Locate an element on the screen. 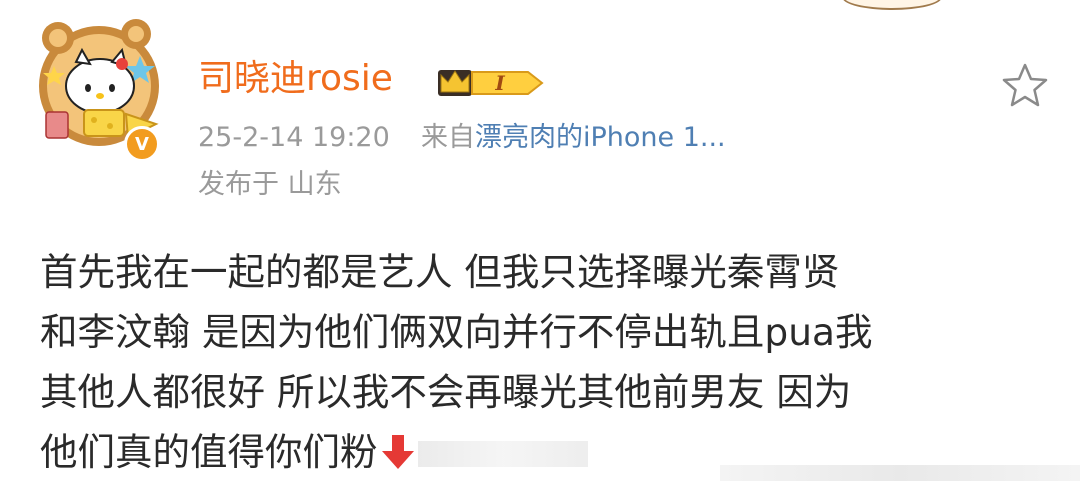 The width and height of the screenshot is (1092, 488). red-down-arrow-icon is located at coordinates (398, 448).